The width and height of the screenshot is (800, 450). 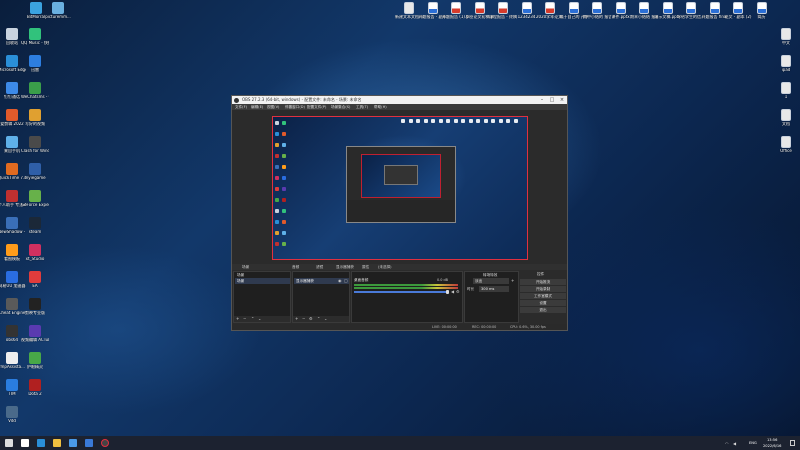 What do you see at coordinates (73, 443) in the screenshot?
I see `store-icon` at bounding box center [73, 443].